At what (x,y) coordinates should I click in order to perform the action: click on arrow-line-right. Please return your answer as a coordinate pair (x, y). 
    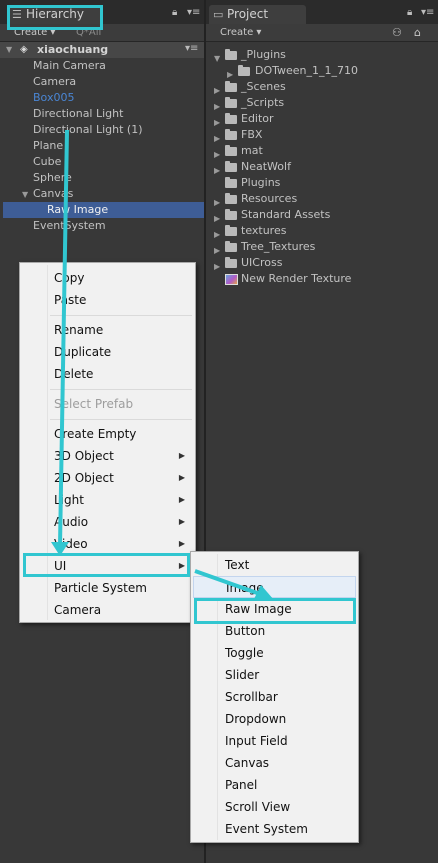
    Looking at the image, I should click on (227, 582).